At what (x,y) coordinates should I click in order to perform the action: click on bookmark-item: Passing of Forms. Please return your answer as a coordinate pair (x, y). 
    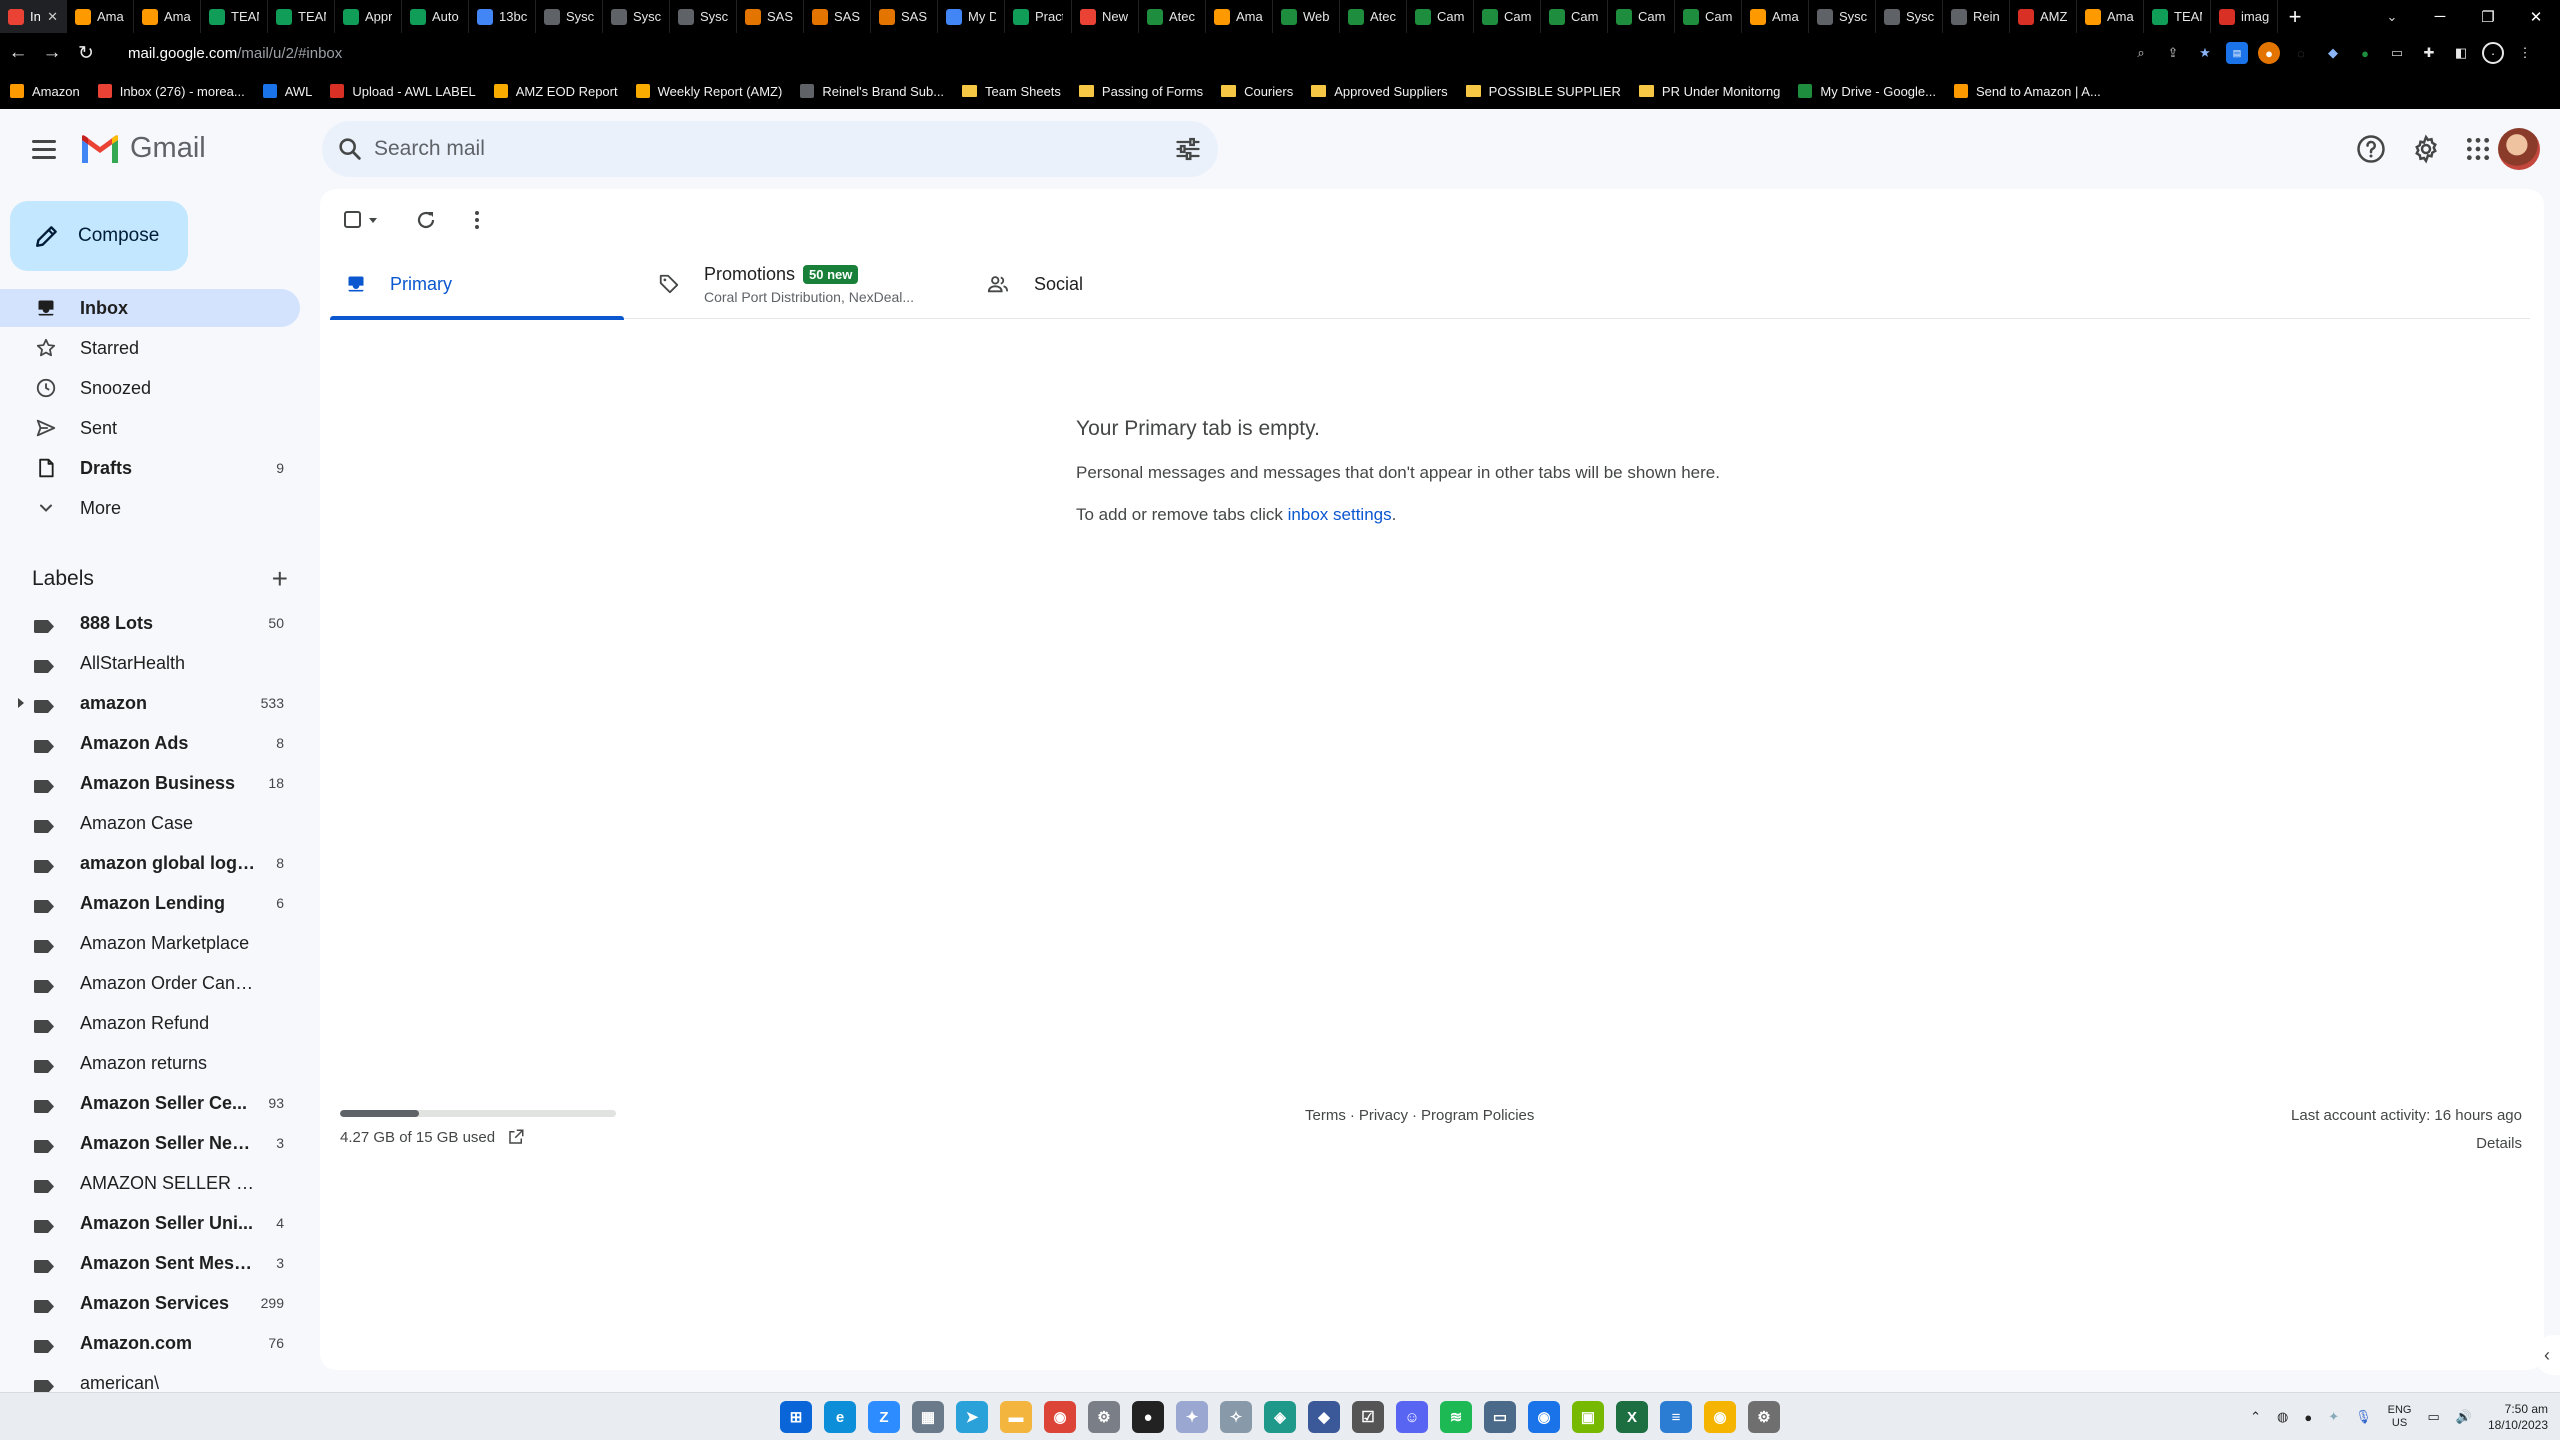
    Looking at the image, I should click on (1140, 91).